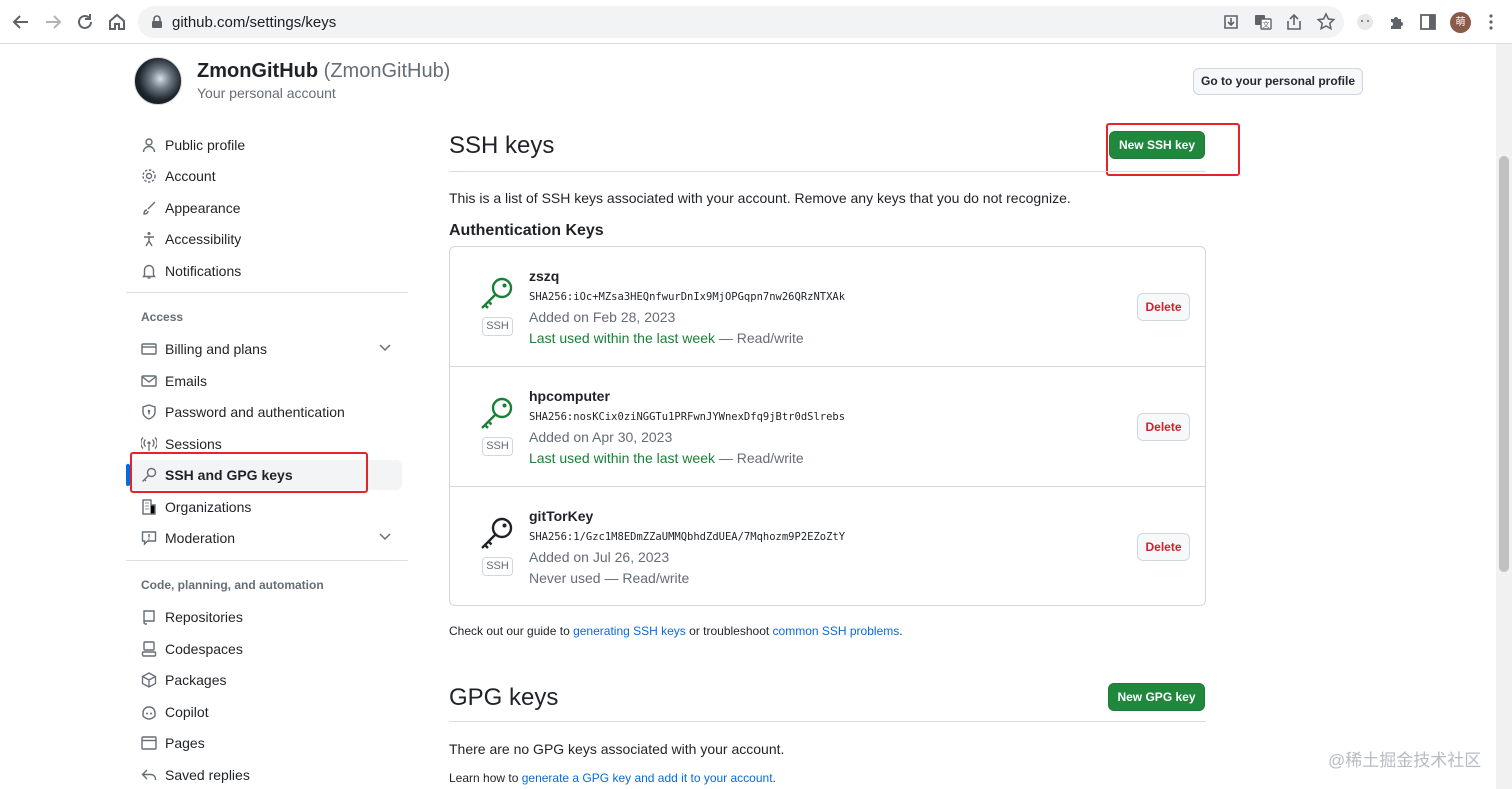  Describe the element at coordinates (1428, 22) in the screenshot. I see `side-panel-icon` at that location.